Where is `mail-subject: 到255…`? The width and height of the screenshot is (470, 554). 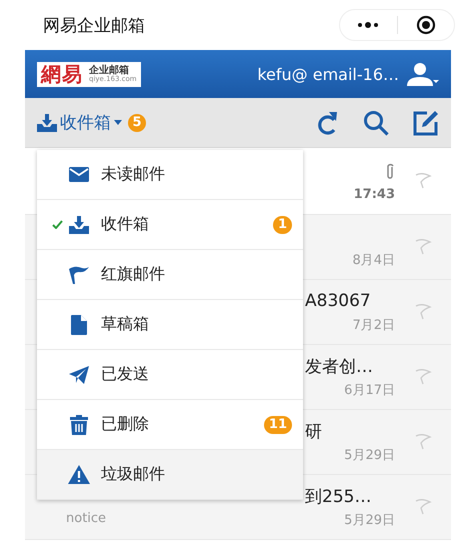
mail-subject: 到255… is located at coordinates (338, 497).